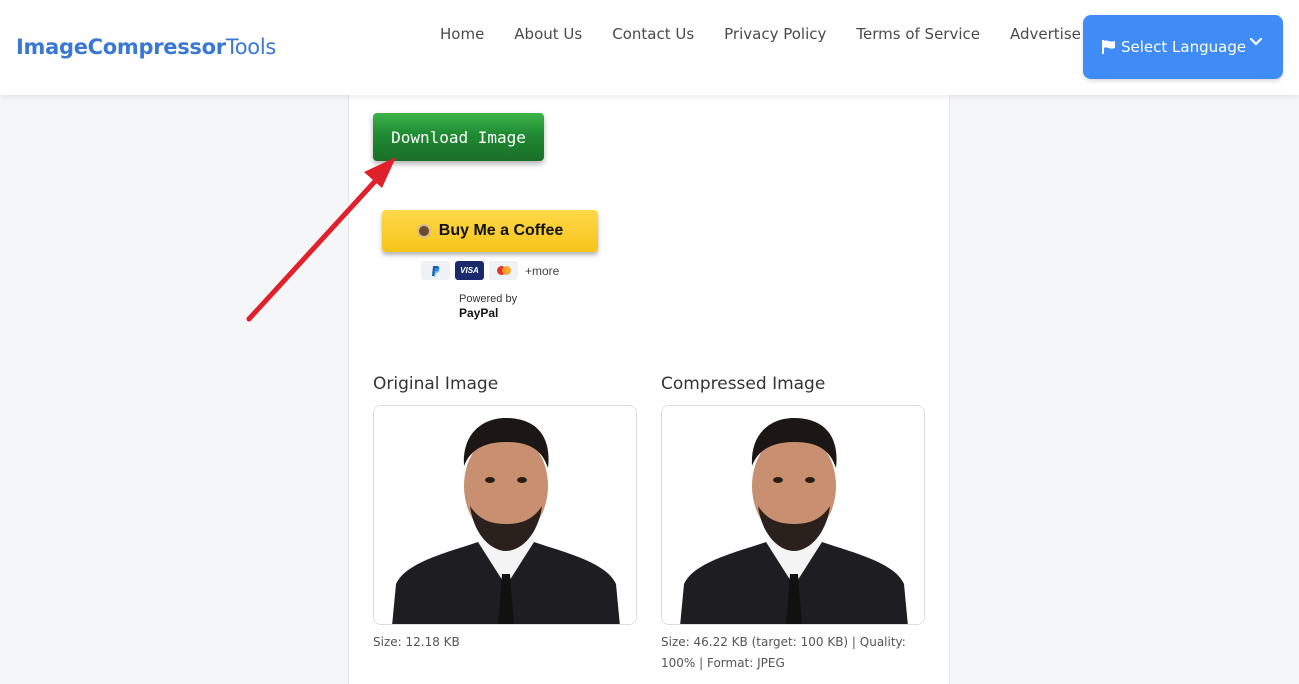  I want to click on flag-icon, so click(1108, 47).